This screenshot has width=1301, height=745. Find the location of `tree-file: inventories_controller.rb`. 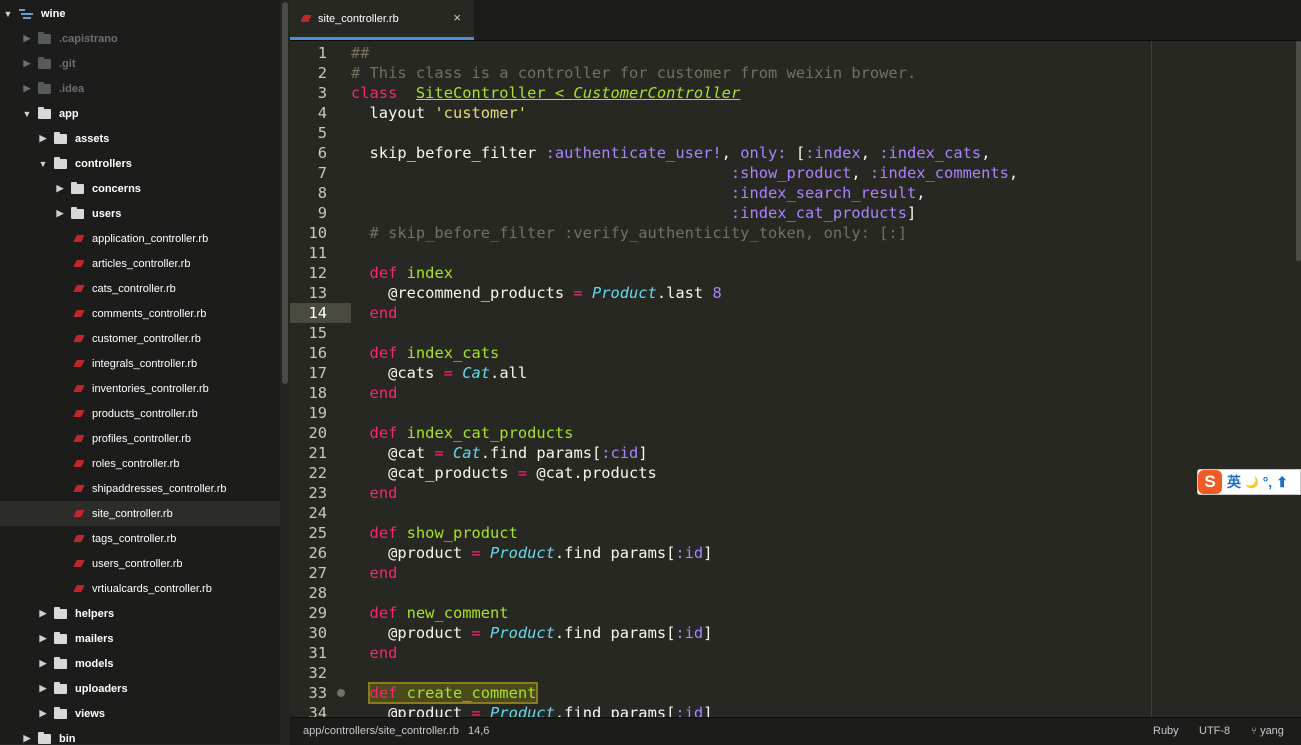

tree-file: inventories_controller.rb is located at coordinates (140, 388).